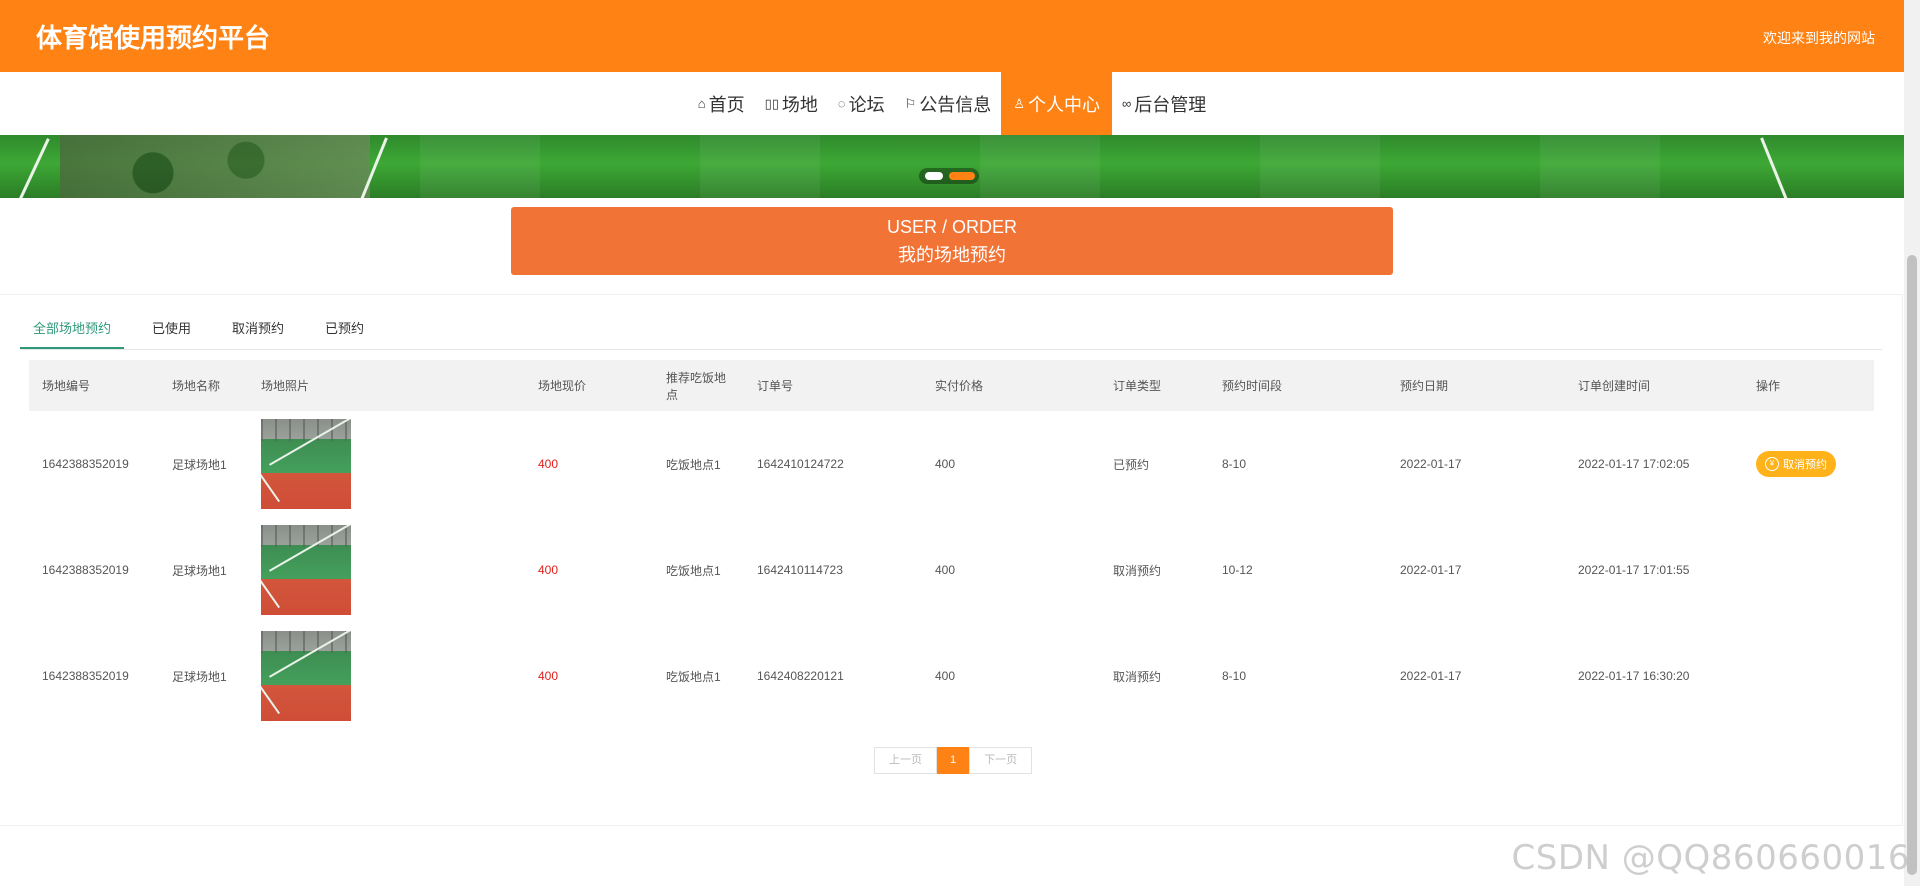 The width and height of the screenshot is (1920, 886). What do you see at coordinates (905, 760) in the screenshot?
I see `prev-page-button: 上一页` at bounding box center [905, 760].